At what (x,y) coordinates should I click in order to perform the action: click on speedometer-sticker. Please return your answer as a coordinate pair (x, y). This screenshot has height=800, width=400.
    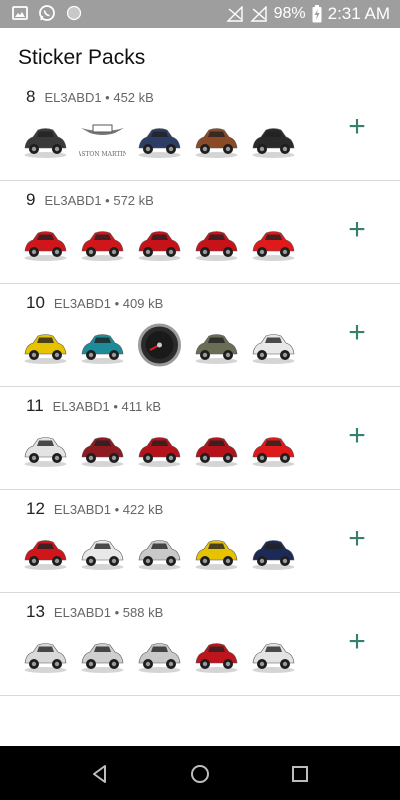
    Looking at the image, I should click on (159, 345).